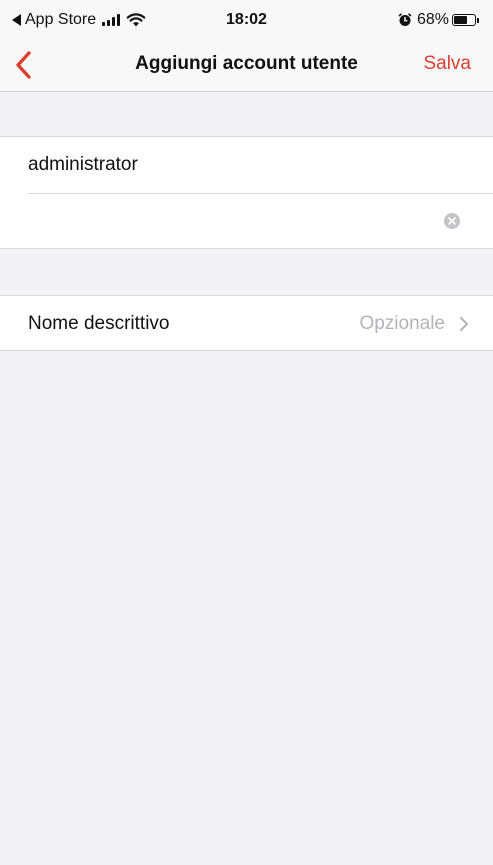 The image size is (493, 865). Describe the element at coordinates (460, 20) in the screenshot. I see `battery-fill` at that location.